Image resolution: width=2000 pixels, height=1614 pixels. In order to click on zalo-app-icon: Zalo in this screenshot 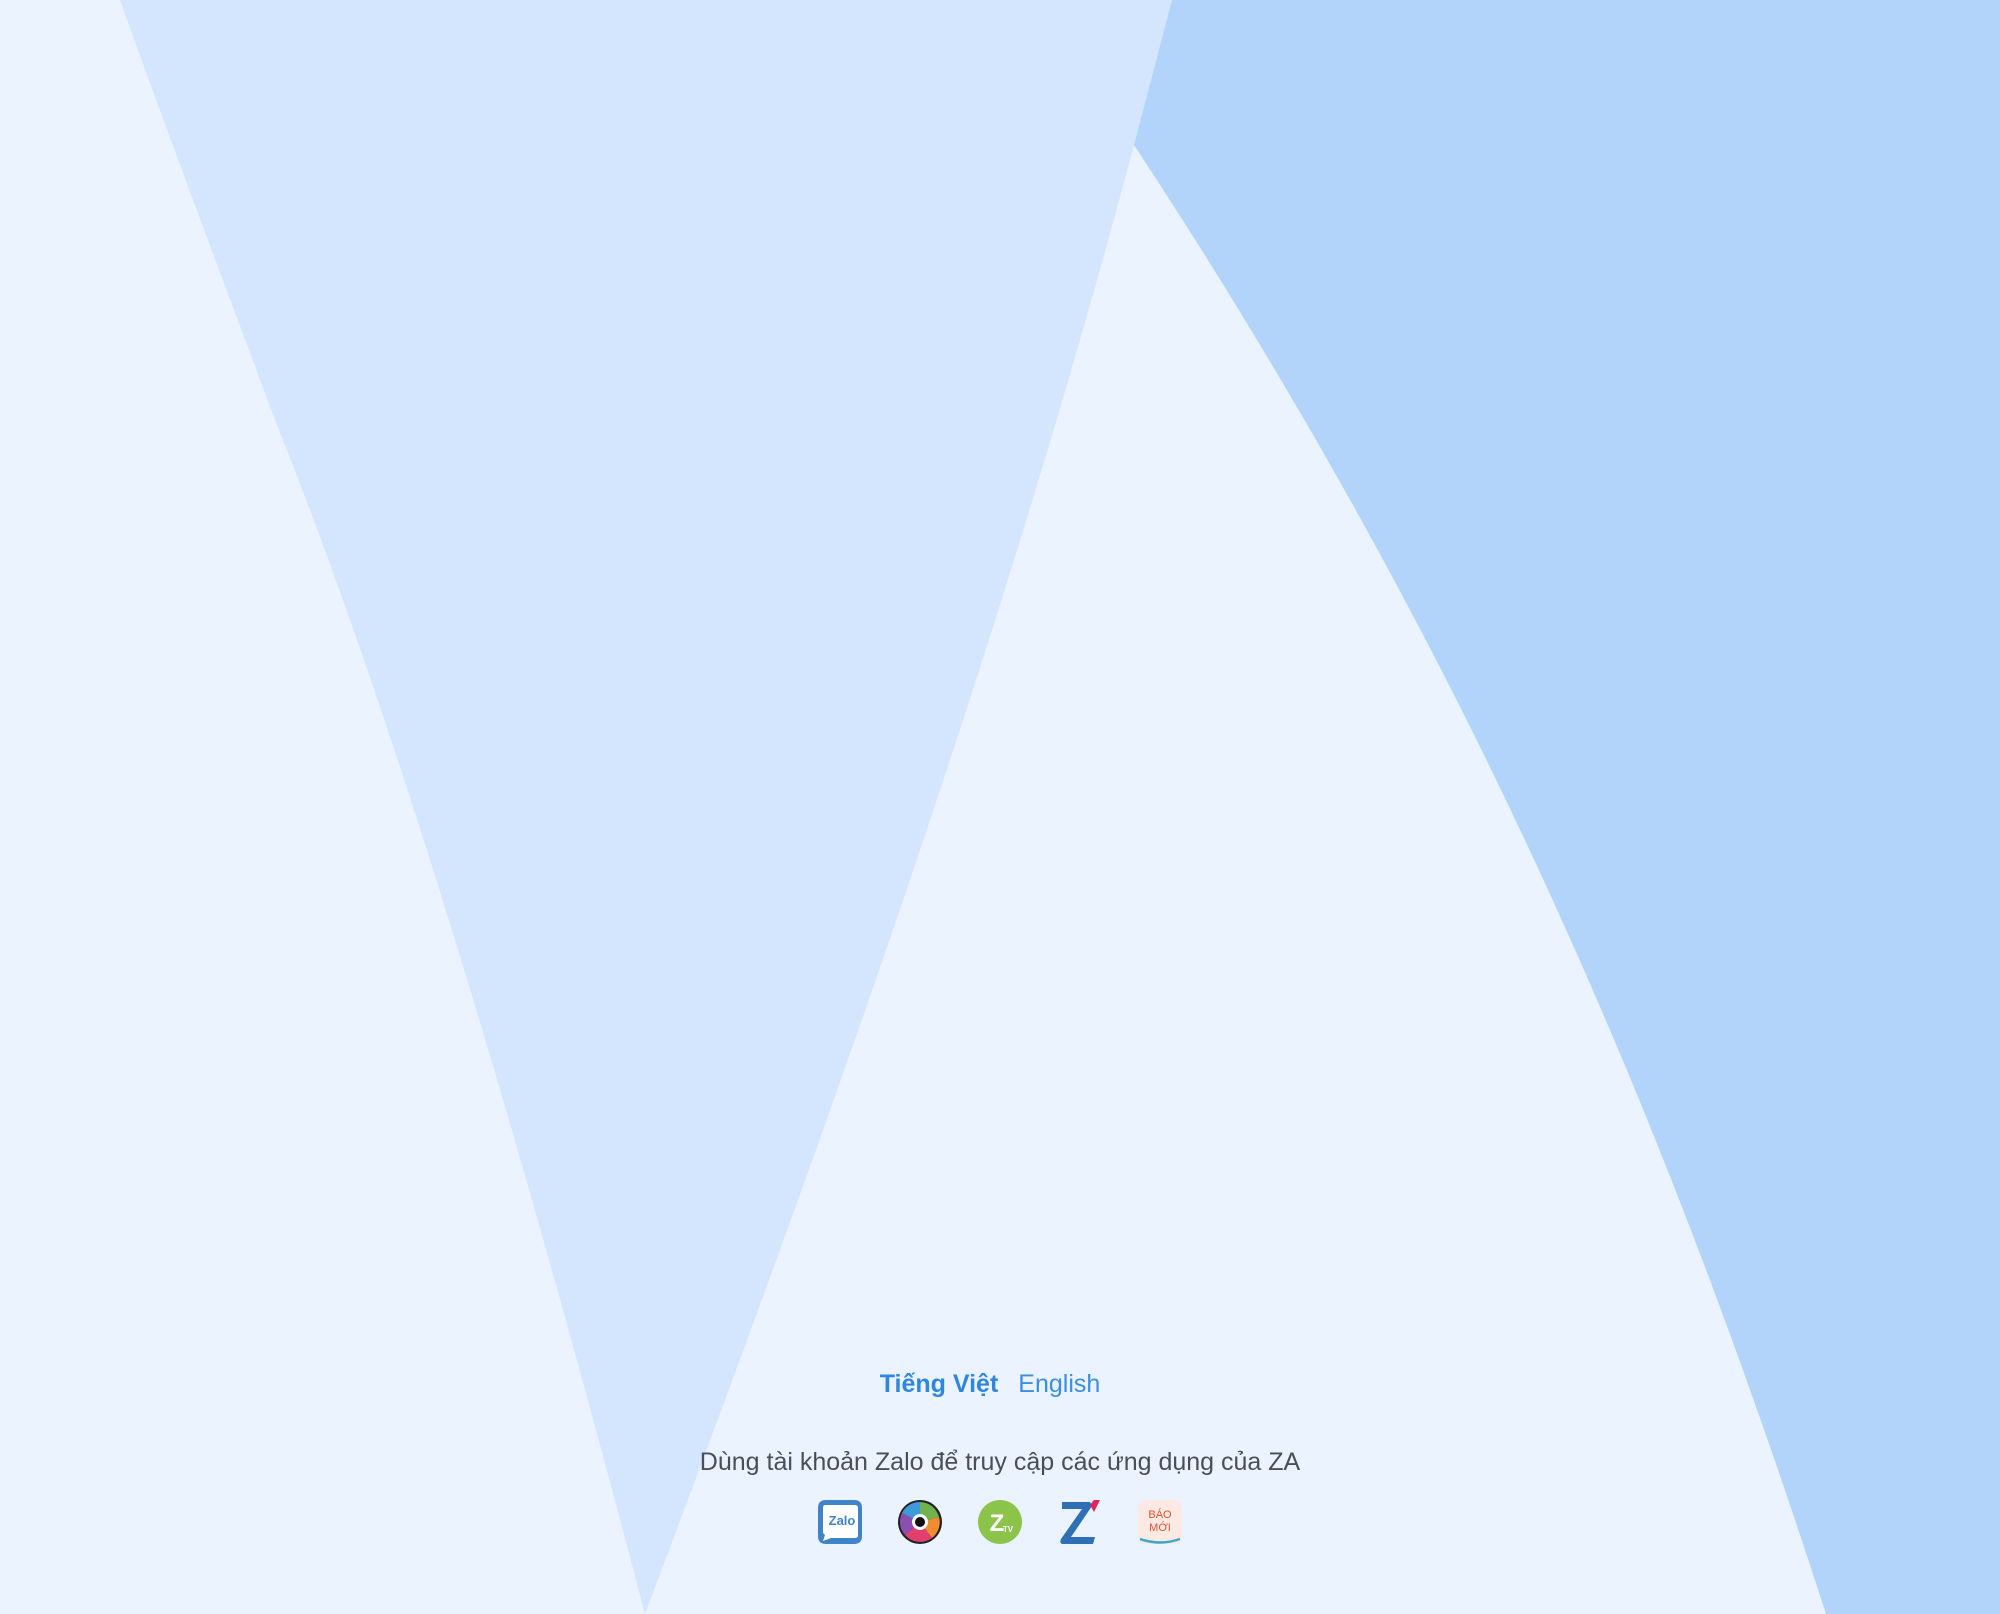, I will do `click(840, 1522)`.